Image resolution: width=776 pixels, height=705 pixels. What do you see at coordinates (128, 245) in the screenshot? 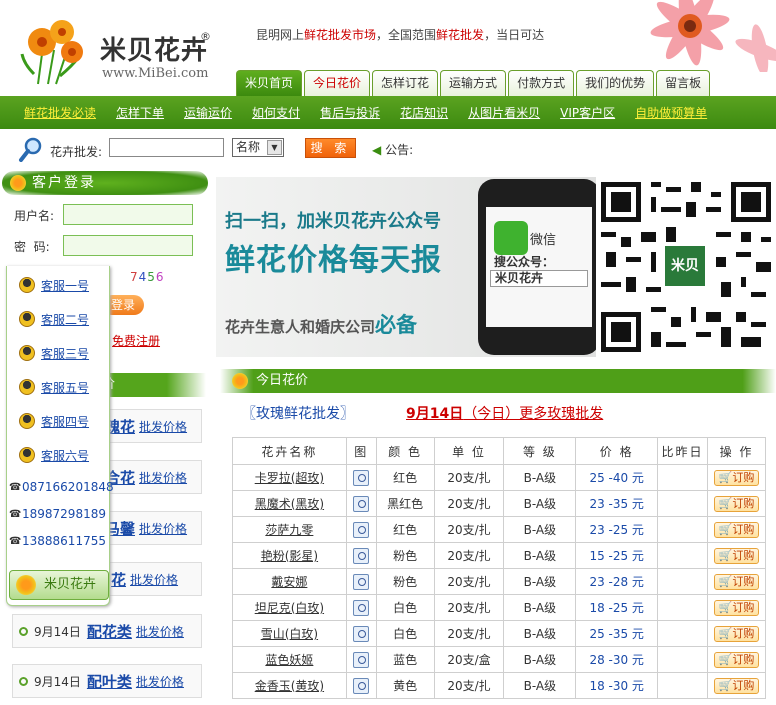
I see `password-input` at bounding box center [128, 245].